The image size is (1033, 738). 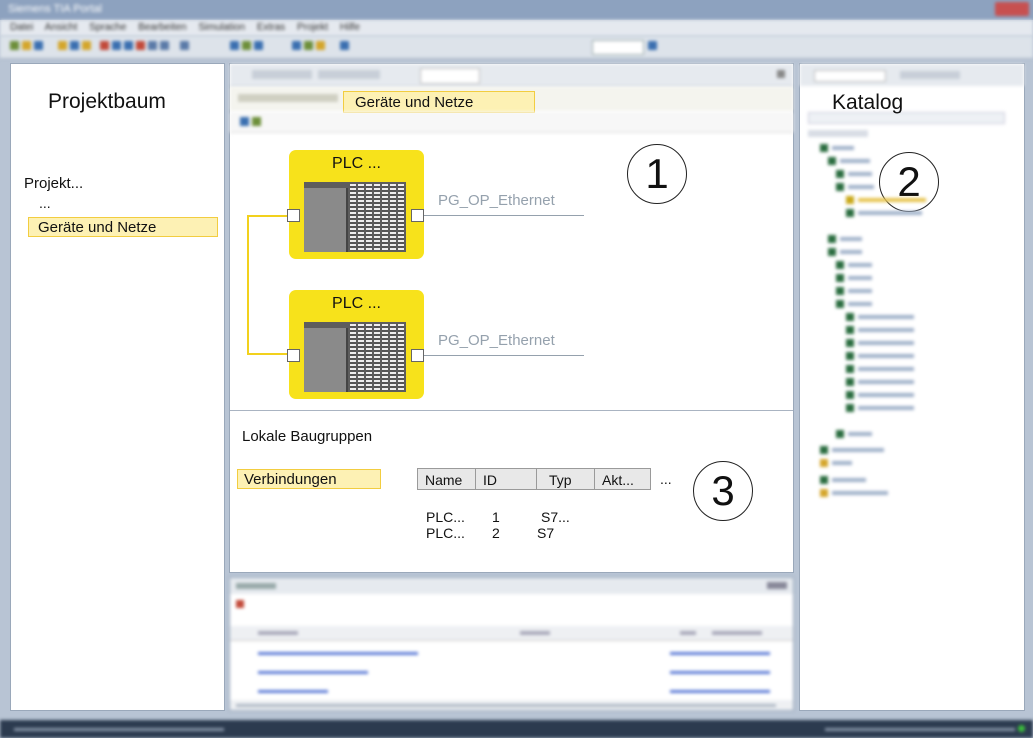 I want to click on connections-icon, so click(x=256, y=121).